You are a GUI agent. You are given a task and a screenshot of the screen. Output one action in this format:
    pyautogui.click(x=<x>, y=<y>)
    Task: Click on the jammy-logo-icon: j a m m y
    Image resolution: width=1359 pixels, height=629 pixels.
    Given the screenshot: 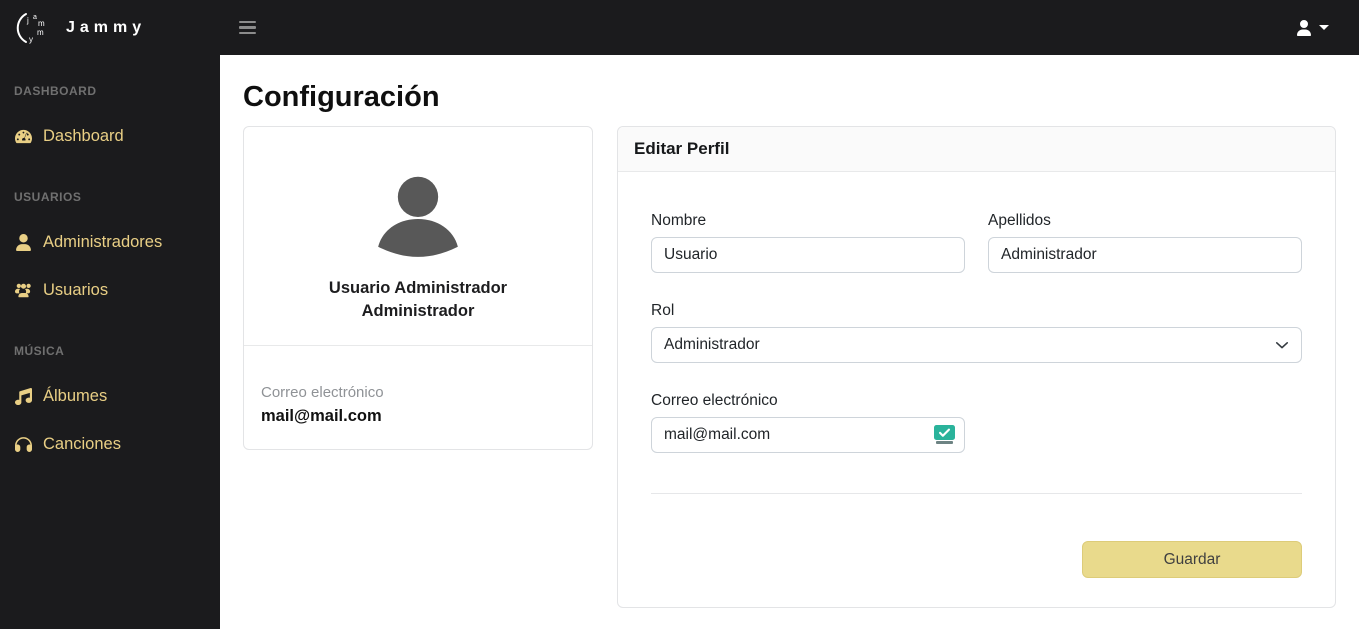 What is the action you would take?
    pyautogui.click(x=34, y=28)
    